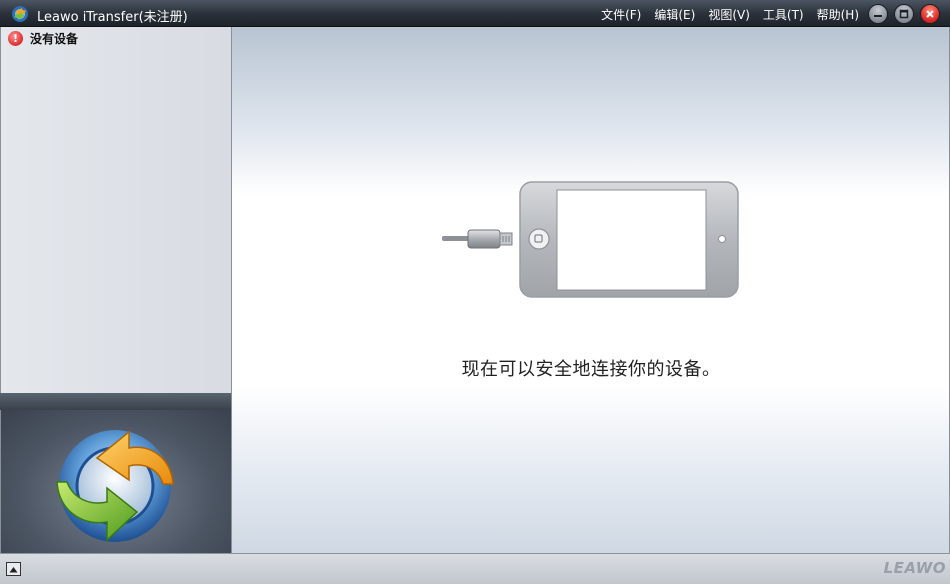 The width and height of the screenshot is (950, 584). Describe the element at coordinates (116, 401) in the screenshot. I see `sidebar-divider` at that location.